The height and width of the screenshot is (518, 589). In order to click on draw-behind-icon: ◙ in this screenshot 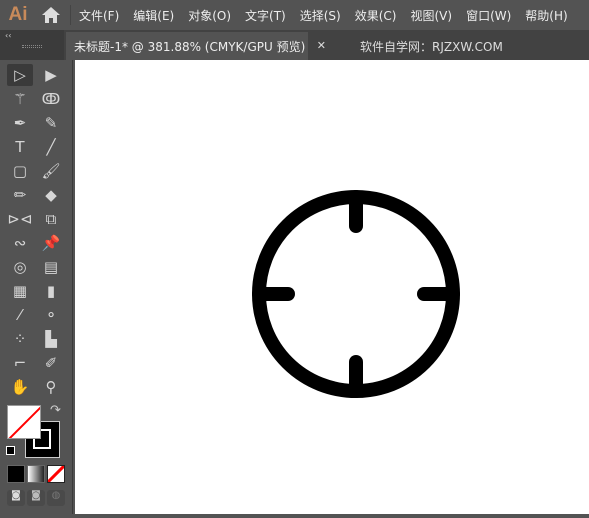, I will do `click(36, 498)`.